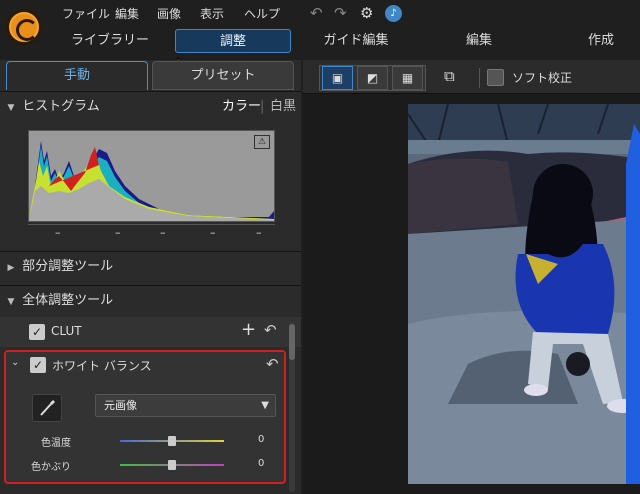  I want to click on white-balance-preset-select: 元画像 ▼, so click(185, 405).